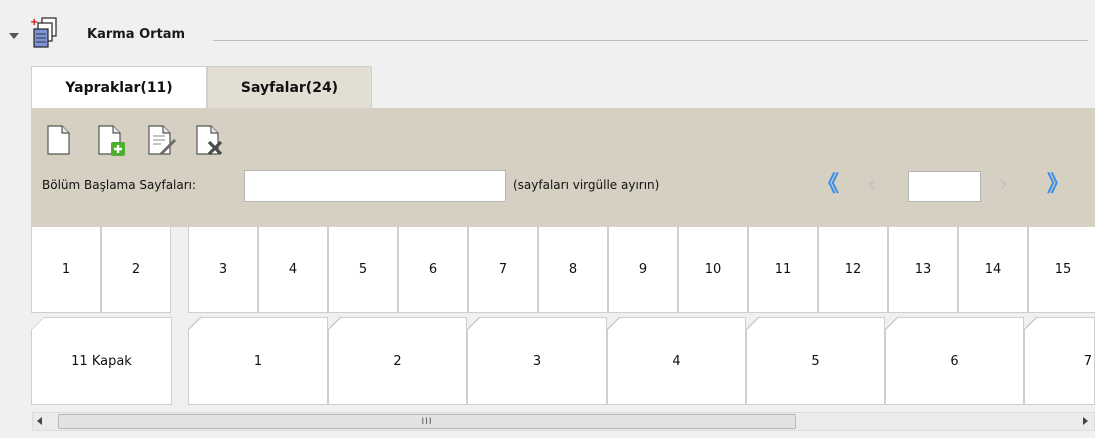 This screenshot has width=1095, height=438. Describe the element at coordinates (1087, 361) in the screenshot. I see `sheet-label: 7` at that location.